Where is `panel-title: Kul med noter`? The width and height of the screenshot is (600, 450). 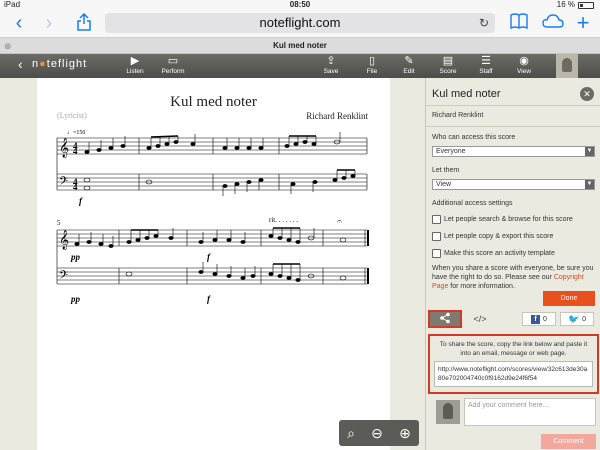
panel-title: Kul med noter is located at coordinates (466, 94).